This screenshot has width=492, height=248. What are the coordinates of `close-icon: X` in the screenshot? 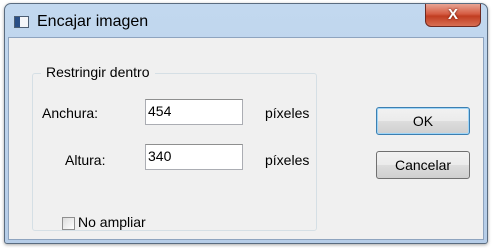 It's located at (452, 14).